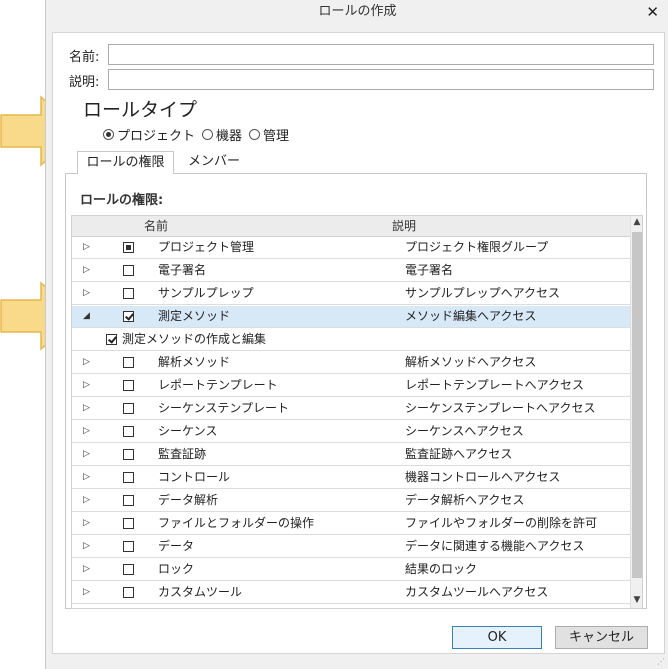 Image resolution: width=668 pixels, height=669 pixels. What do you see at coordinates (199, 134) in the screenshot?
I see `role-type-options: プロジェクト 機器 管理` at bounding box center [199, 134].